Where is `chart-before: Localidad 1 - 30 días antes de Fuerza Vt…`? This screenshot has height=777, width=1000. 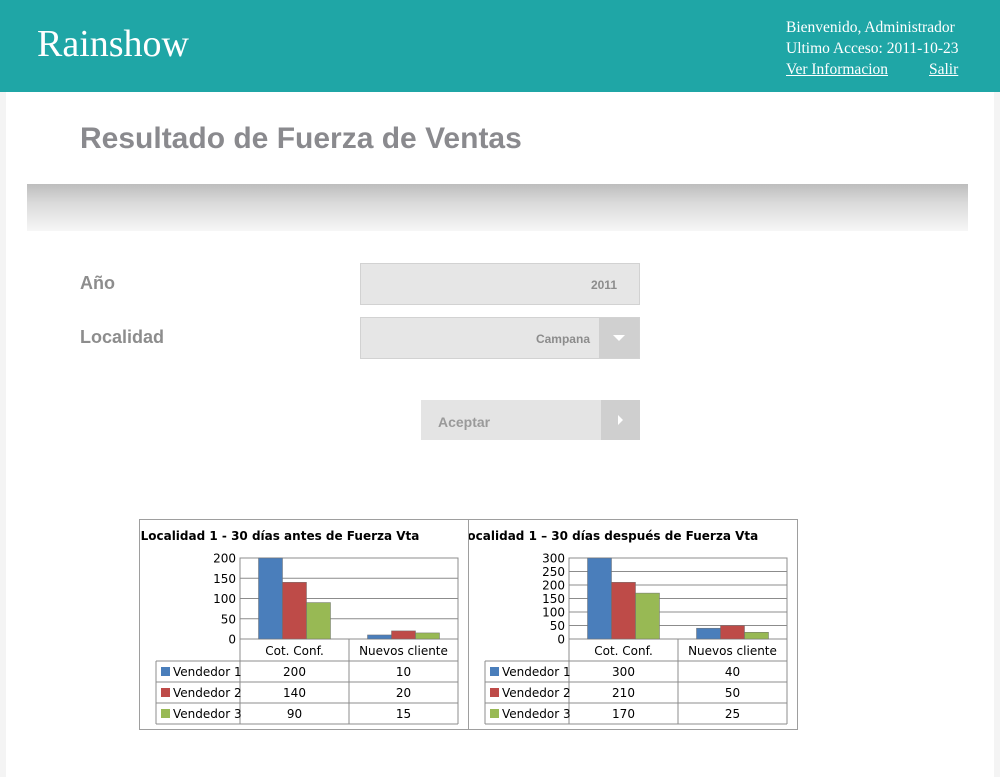
chart-before: Localidad 1 - 30 días antes de Fuerza Vt… is located at coordinates (304, 624).